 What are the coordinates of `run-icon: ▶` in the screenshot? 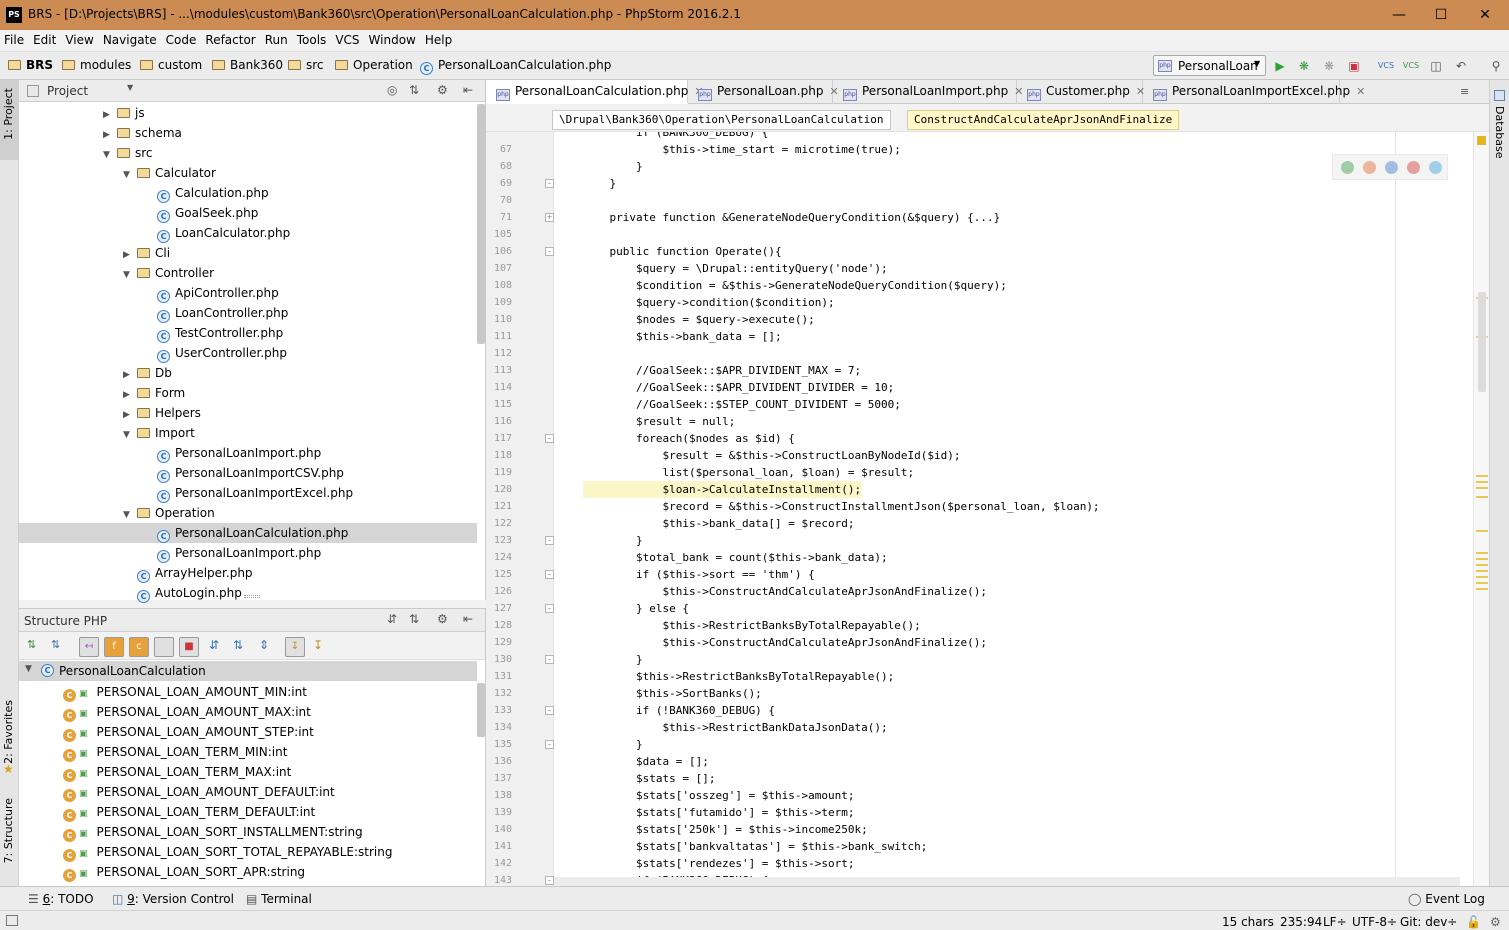 It's located at (1280, 66).